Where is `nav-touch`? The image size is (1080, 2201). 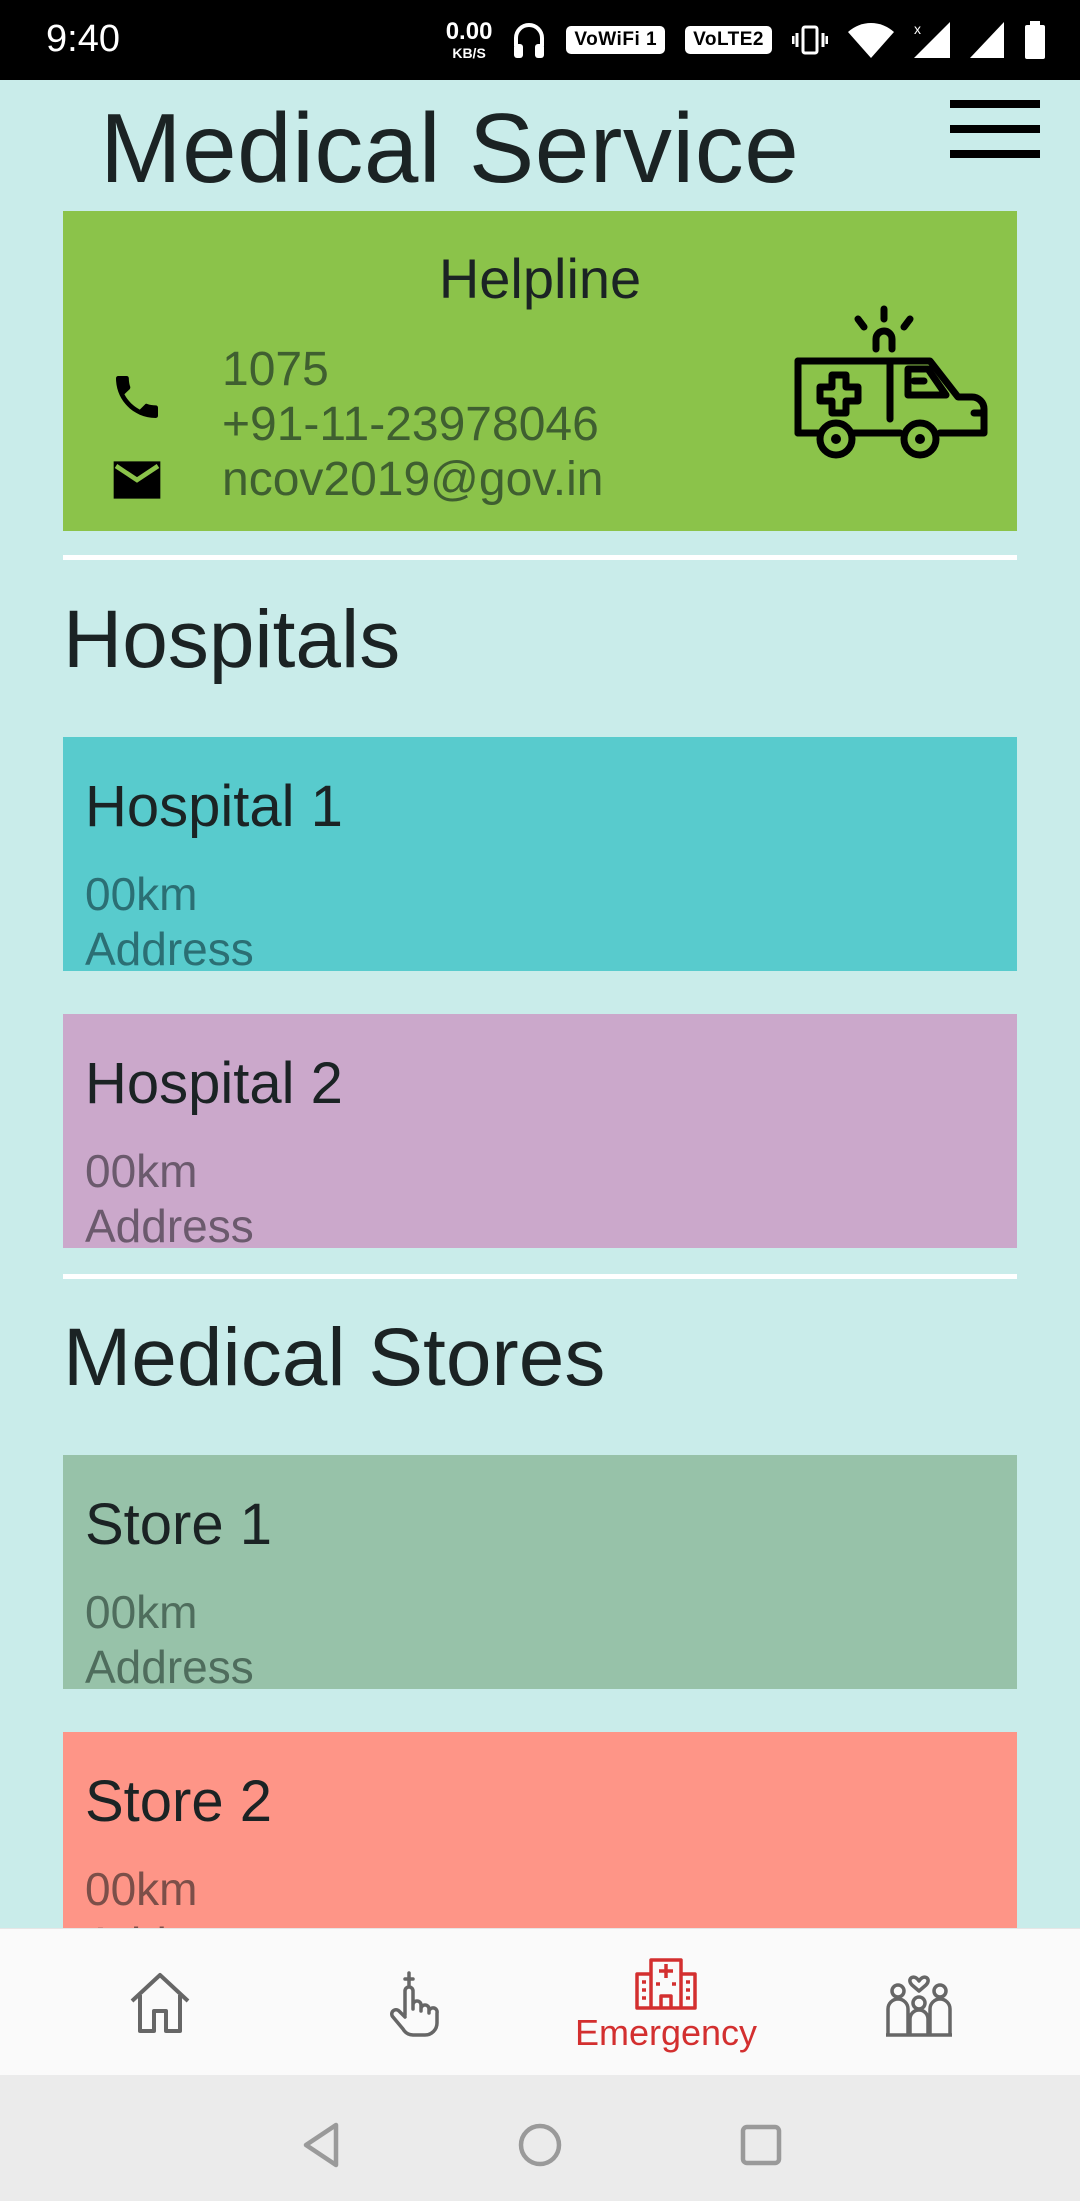 nav-touch is located at coordinates (413, 2002).